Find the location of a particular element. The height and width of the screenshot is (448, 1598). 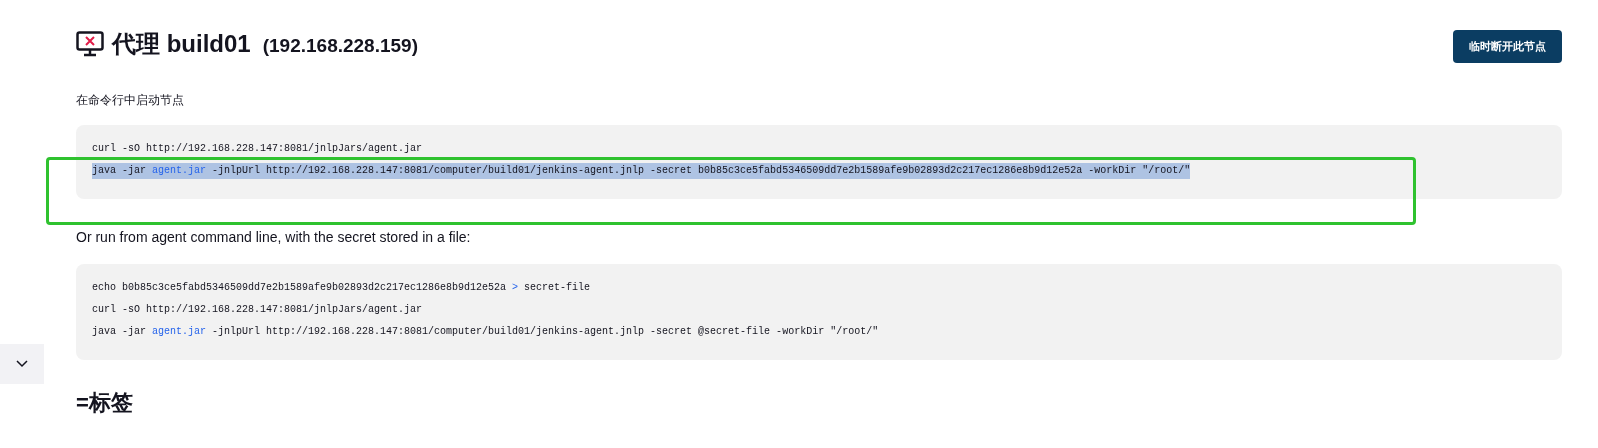

section-intro: Or run from agent command line, with the secret stored in a file: is located at coordinates (274, 237).